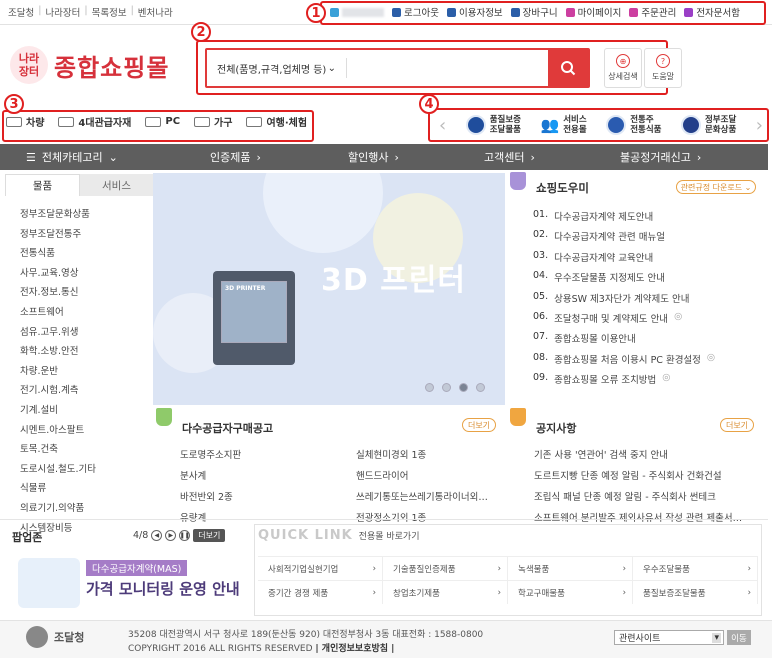 The width and height of the screenshot is (772, 658). What do you see at coordinates (58, 409) in the screenshot?
I see `category-item: 기계.설비` at bounding box center [58, 409].